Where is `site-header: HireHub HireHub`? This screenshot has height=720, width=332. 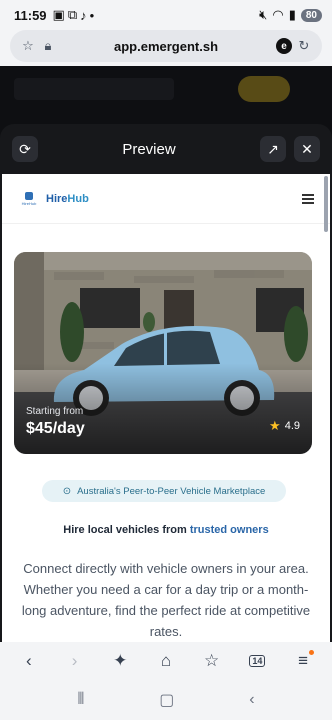
site-header: HireHub HireHub is located at coordinates (166, 199).